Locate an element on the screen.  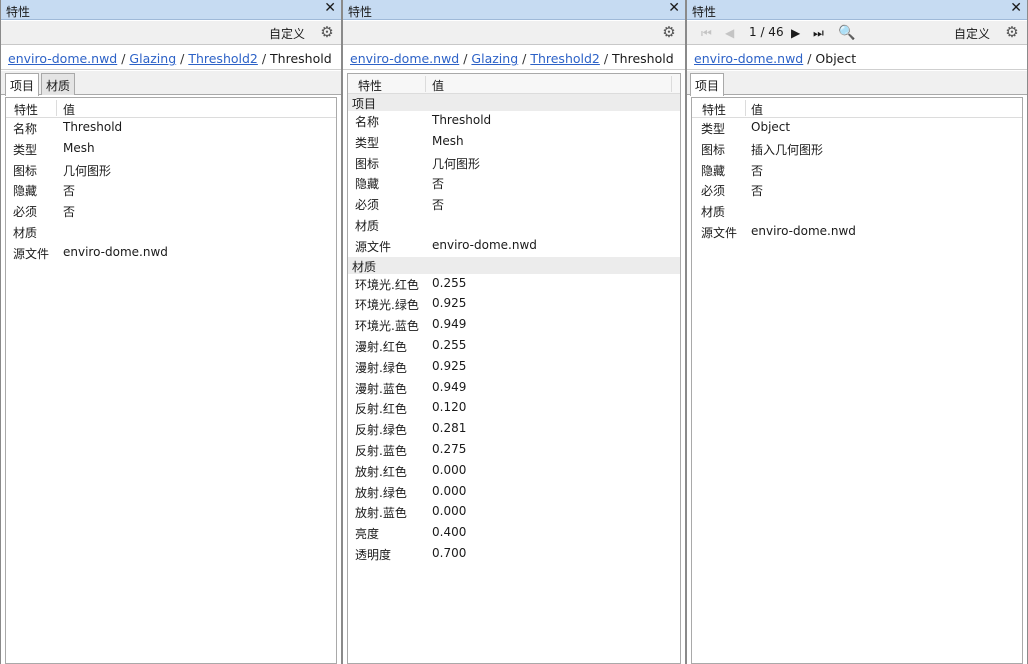
column-header-value: 值 is located at coordinates (757, 110).